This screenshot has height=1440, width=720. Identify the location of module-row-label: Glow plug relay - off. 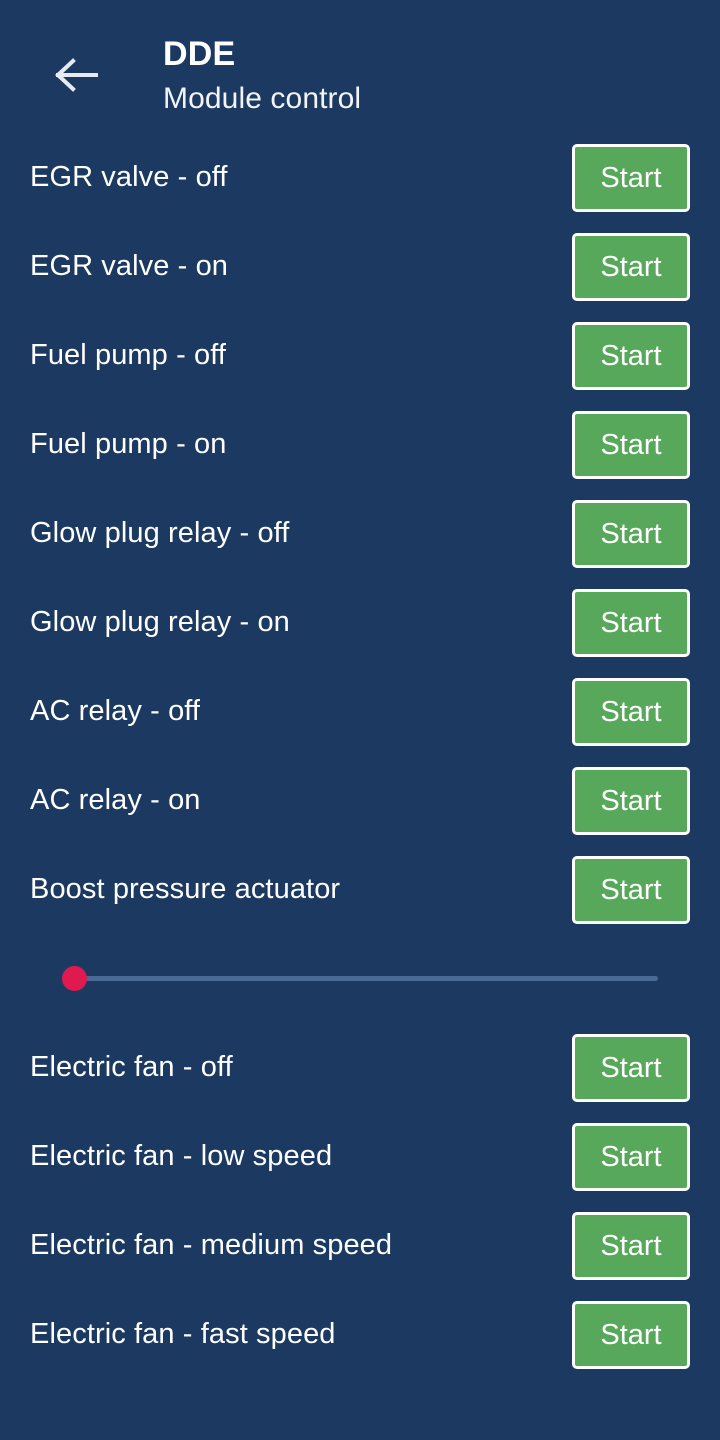
(160, 533).